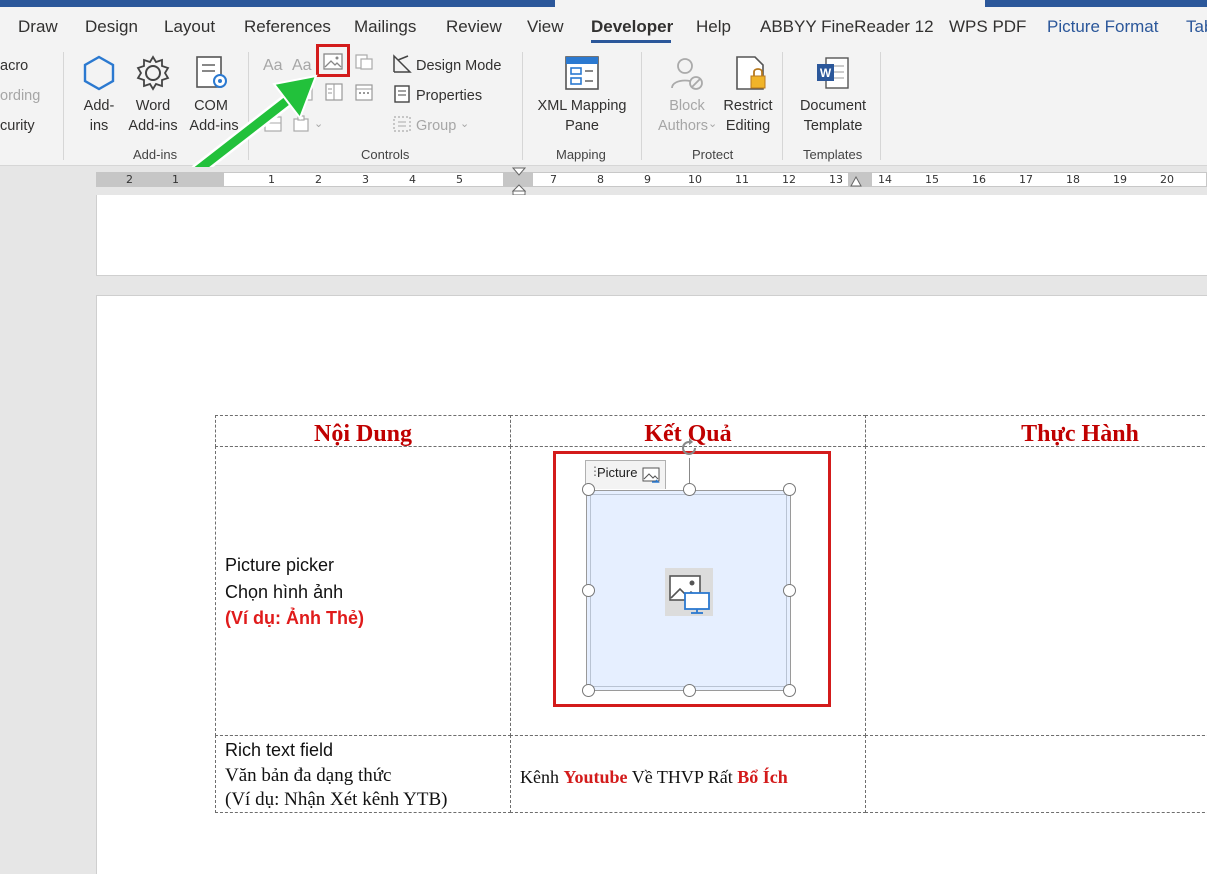 The height and width of the screenshot is (874, 1207). I want to click on ruler-bar, so click(651, 179).